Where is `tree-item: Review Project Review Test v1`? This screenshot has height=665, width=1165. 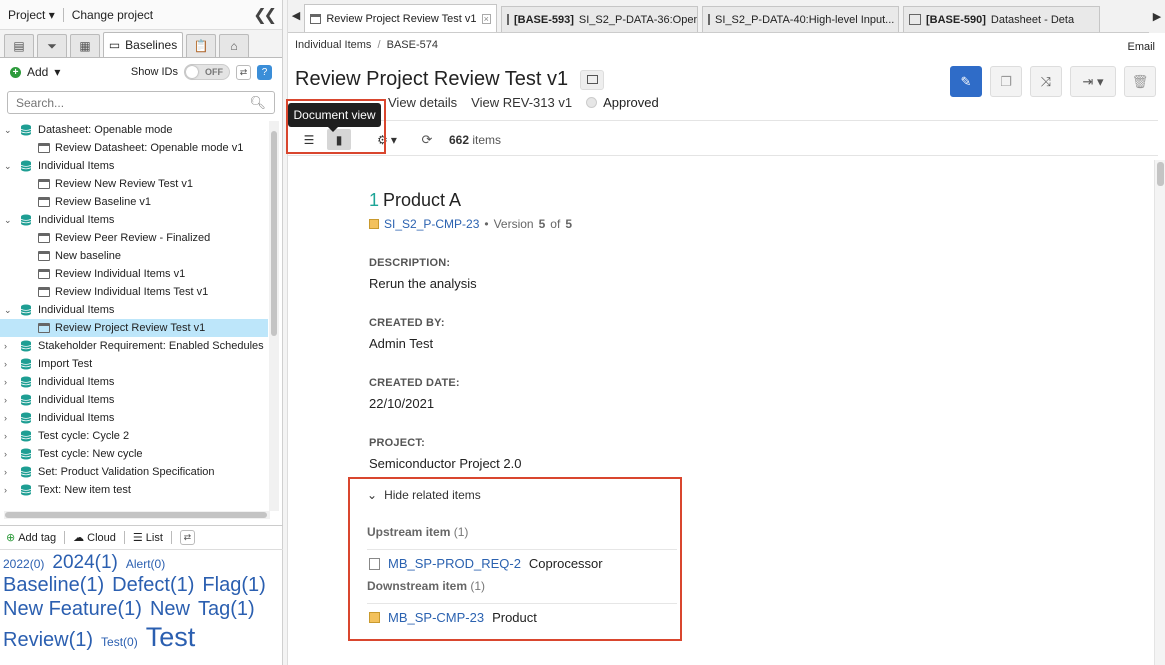
tree-item: Review Project Review Test v1 is located at coordinates (134, 328).